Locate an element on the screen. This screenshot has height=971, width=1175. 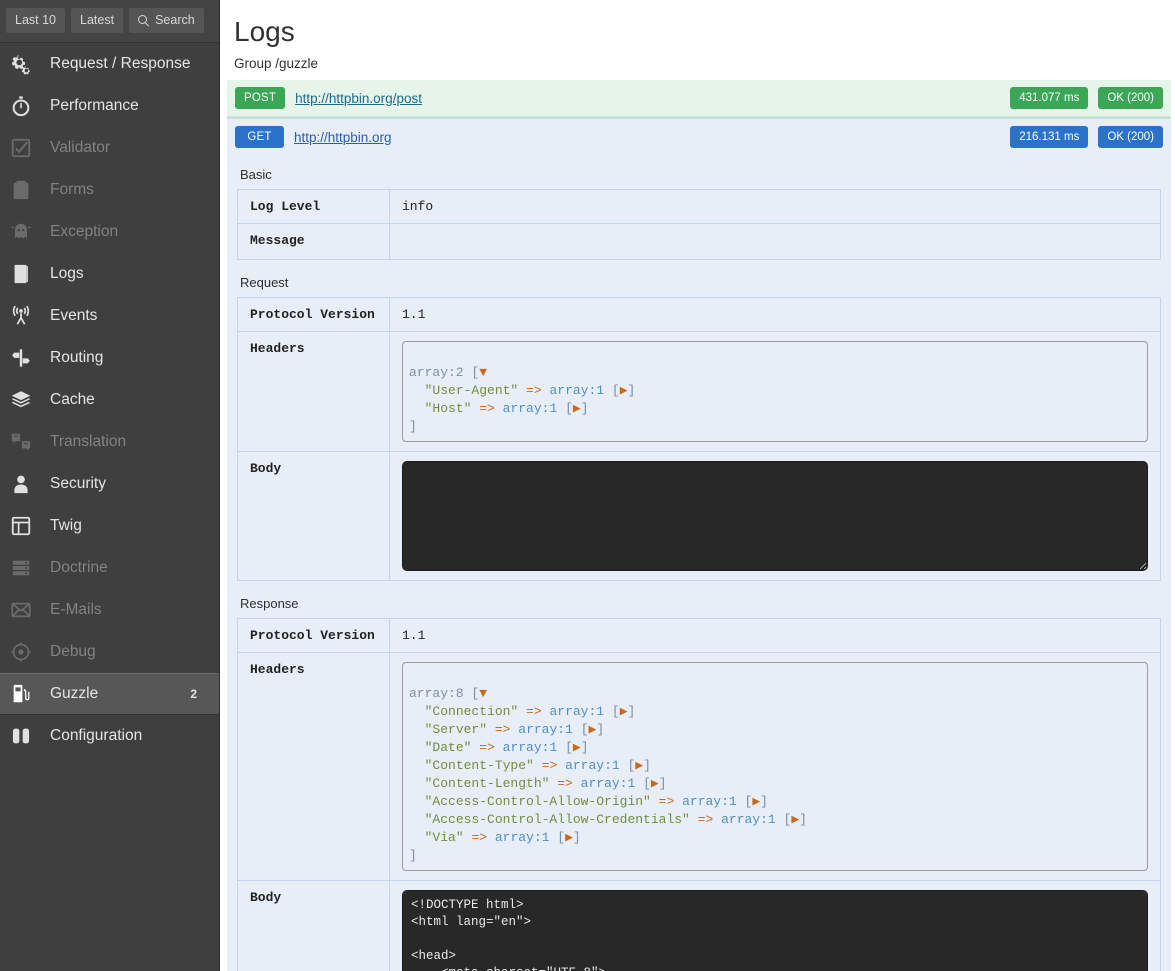
sidebar-item-label: Request / Response is located at coordinates (120, 64).